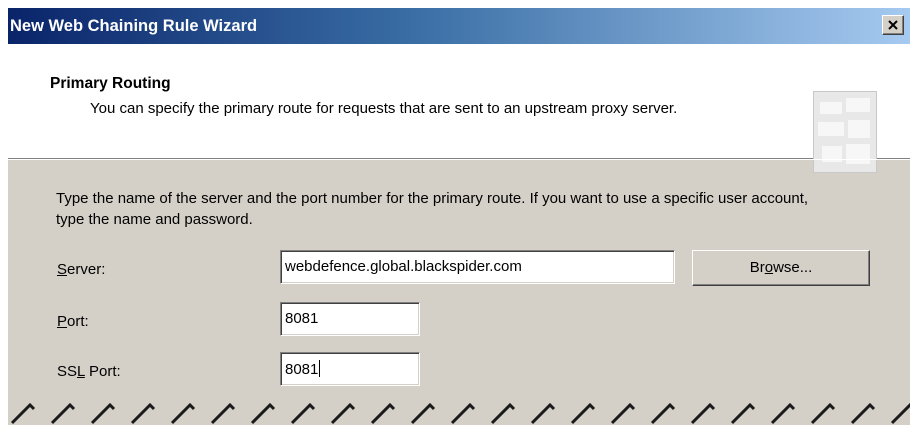  Describe the element at coordinates (320, 368) in the screenshot. I see `text-caret` at that location.